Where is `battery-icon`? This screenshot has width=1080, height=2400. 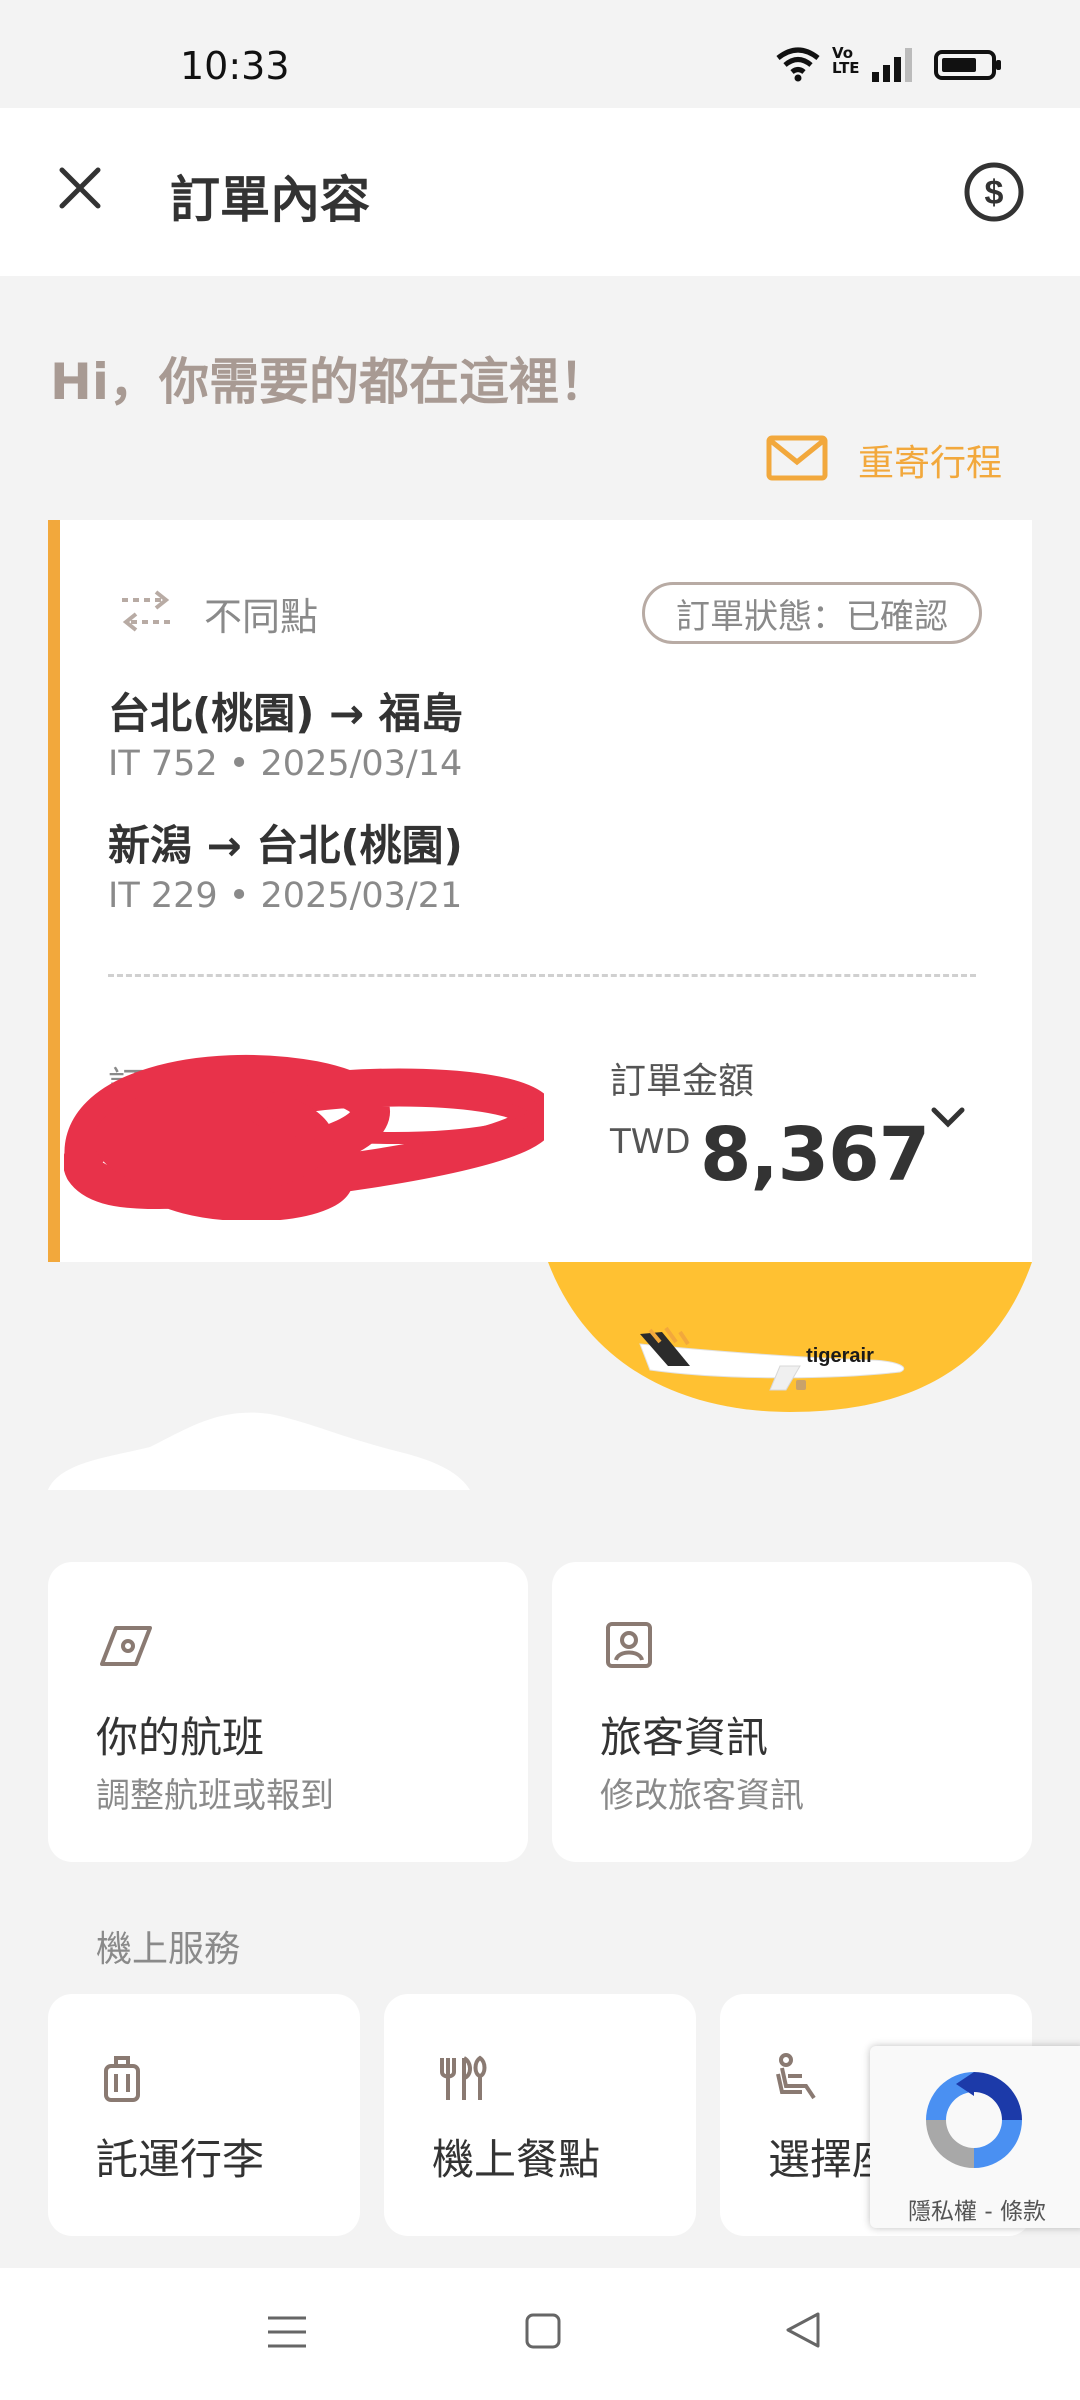 battery-icon is located at coordinates (969, 67).